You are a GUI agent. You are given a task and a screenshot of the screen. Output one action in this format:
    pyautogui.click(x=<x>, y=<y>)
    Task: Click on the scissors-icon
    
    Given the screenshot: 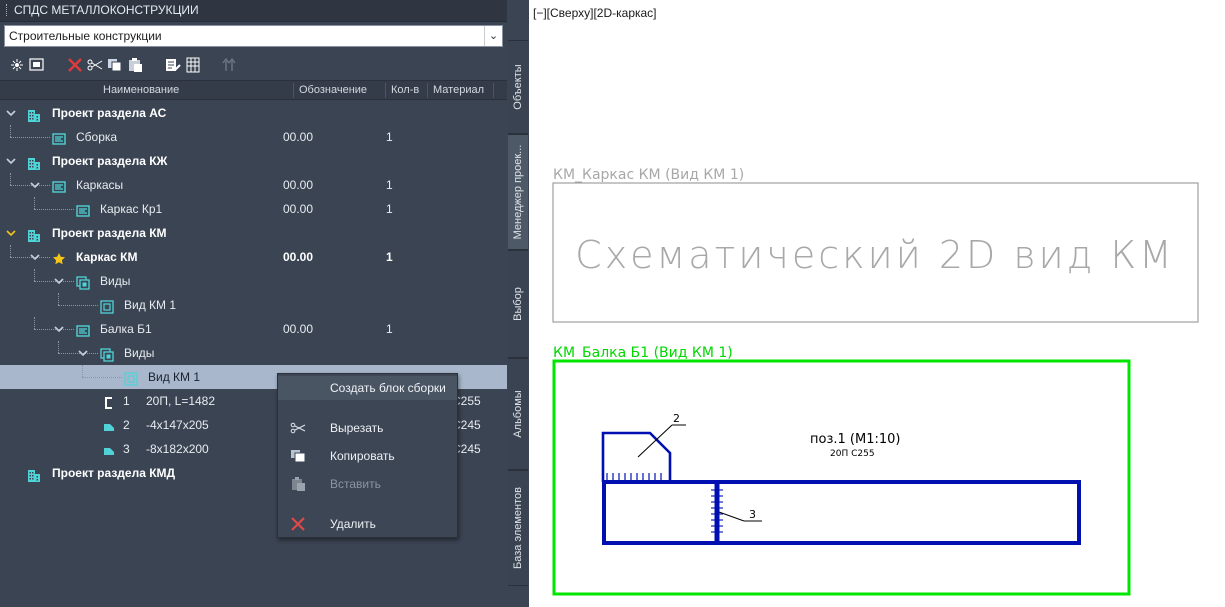 What is the action you would take?
    pyautogui.click(x=95, y=65)
    